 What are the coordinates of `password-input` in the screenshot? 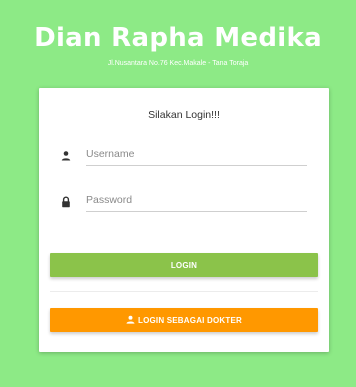 It's located at (196, 200).